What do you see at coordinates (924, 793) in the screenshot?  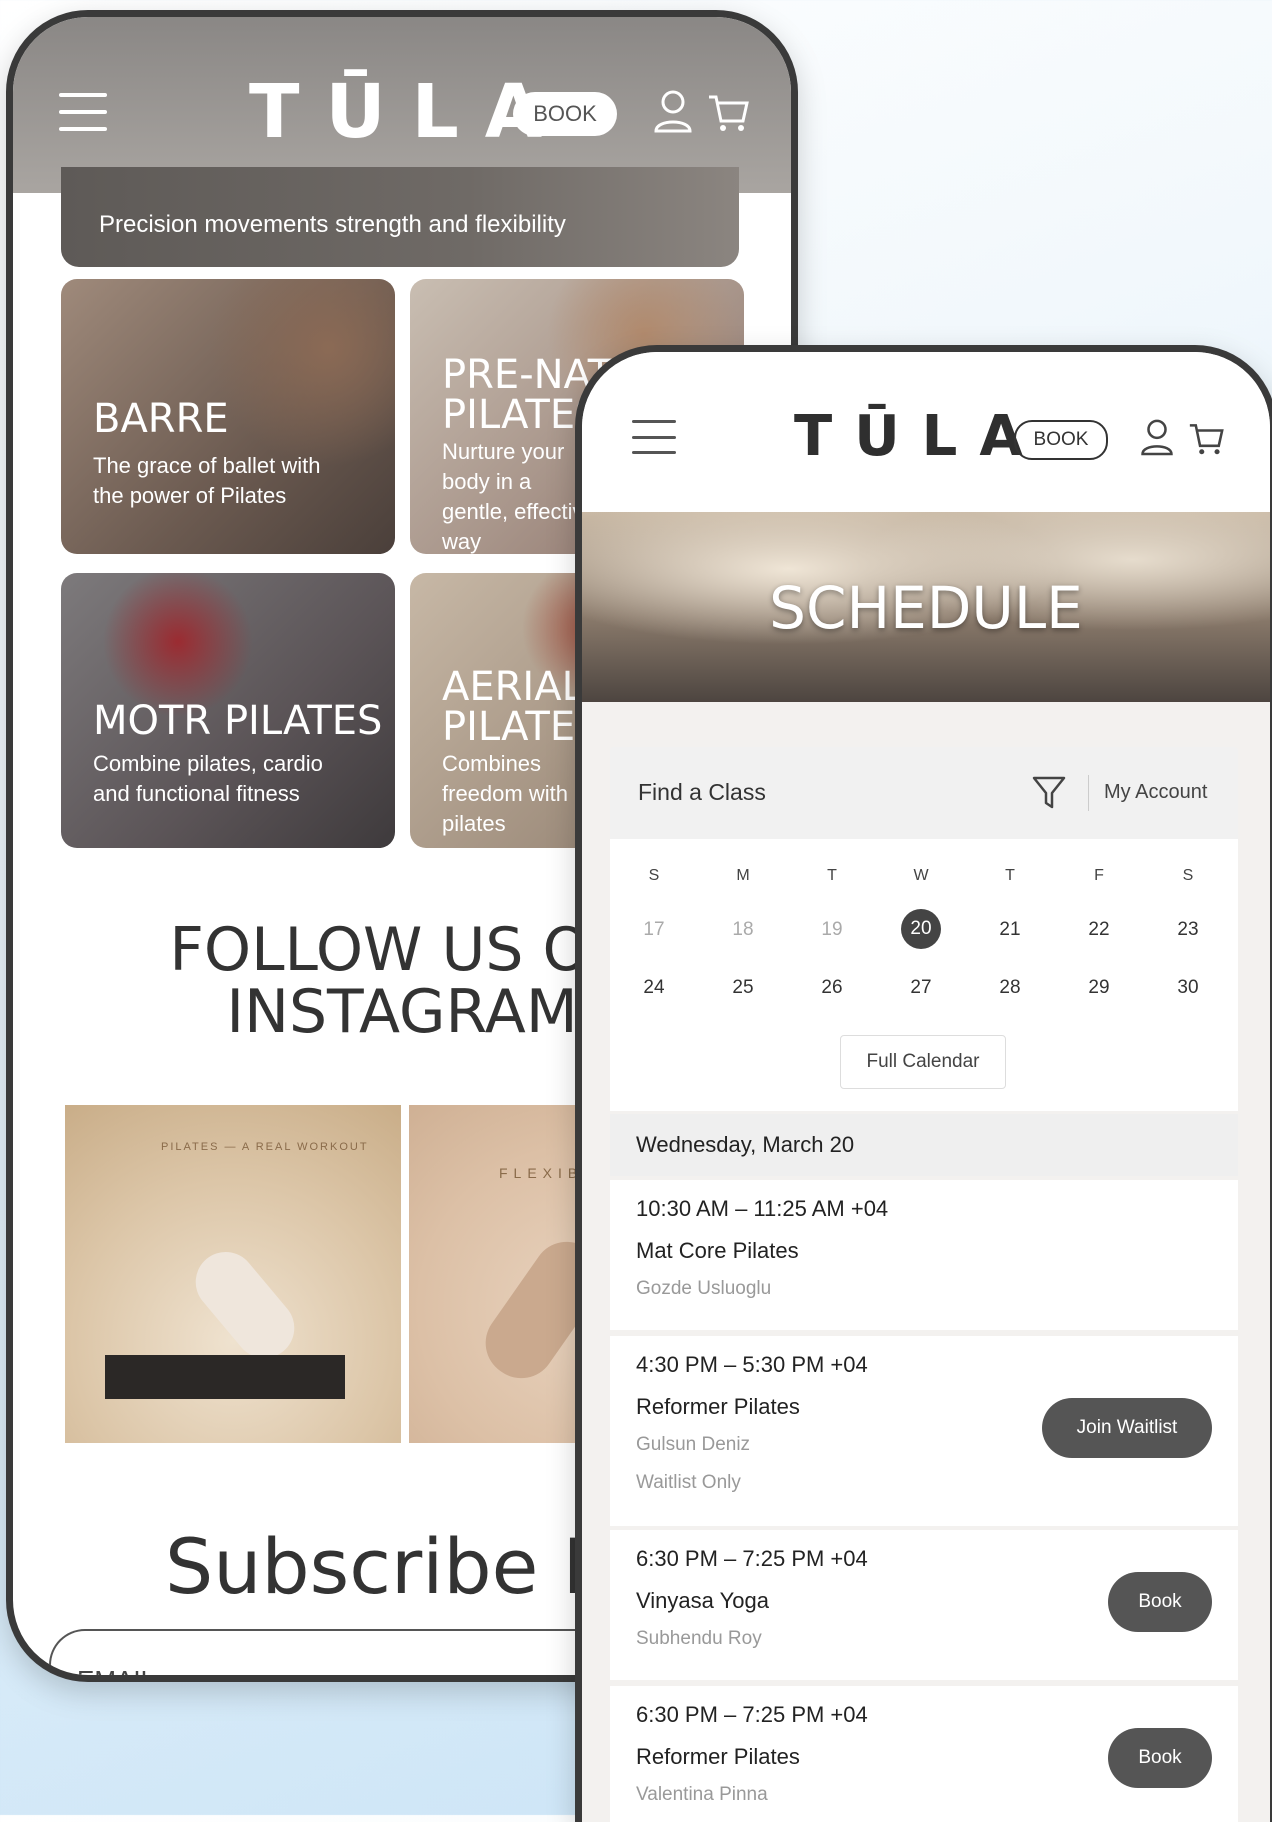 I see `find-class-bar: Find a Class My Account` at bounding box center [924, 793].